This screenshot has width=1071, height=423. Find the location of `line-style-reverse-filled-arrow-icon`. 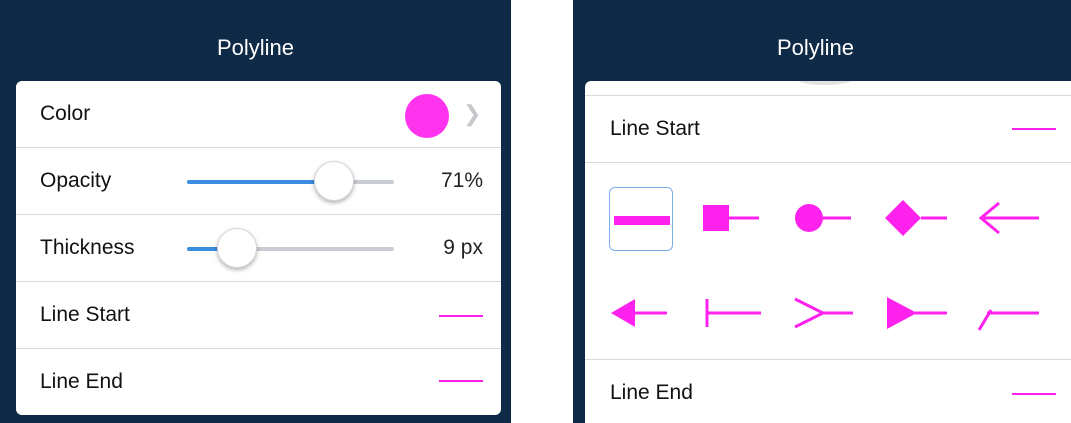

line-style-reverse-filled-arrow-icon is located at coordinates (917, 313).